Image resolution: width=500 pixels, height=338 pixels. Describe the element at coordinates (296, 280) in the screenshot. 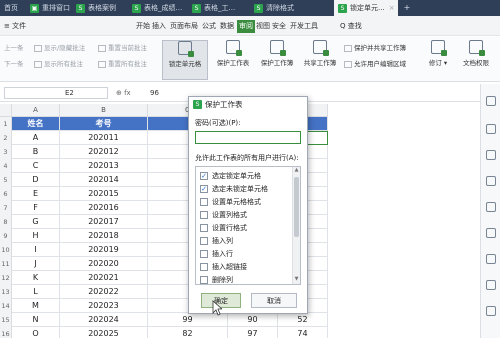

I see `scroll-down-icon: ▼` at that location.